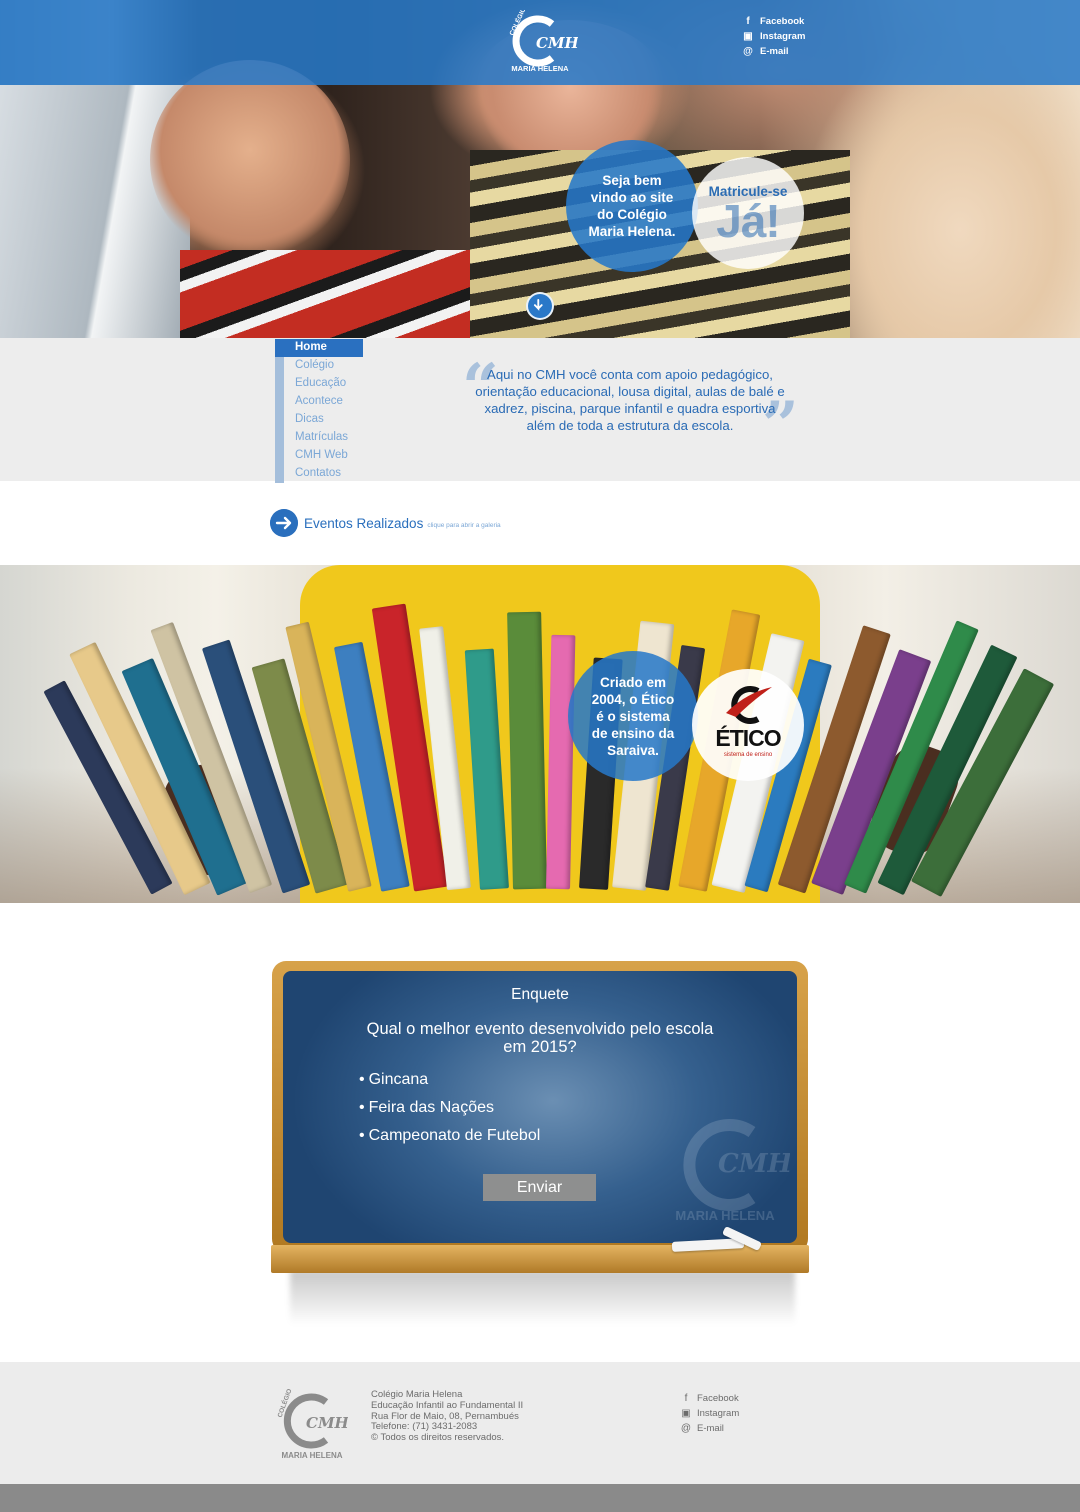 This screenshot has width=1080, height=1512. I want to click on events-subtitle: clique para abrir a galeria, so click(464, 525).